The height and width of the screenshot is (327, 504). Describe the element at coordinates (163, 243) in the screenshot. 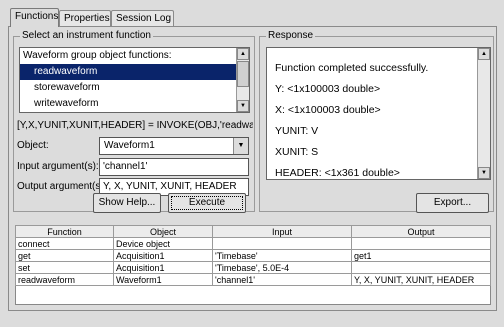

I see `table-cell: Device object` at that location.